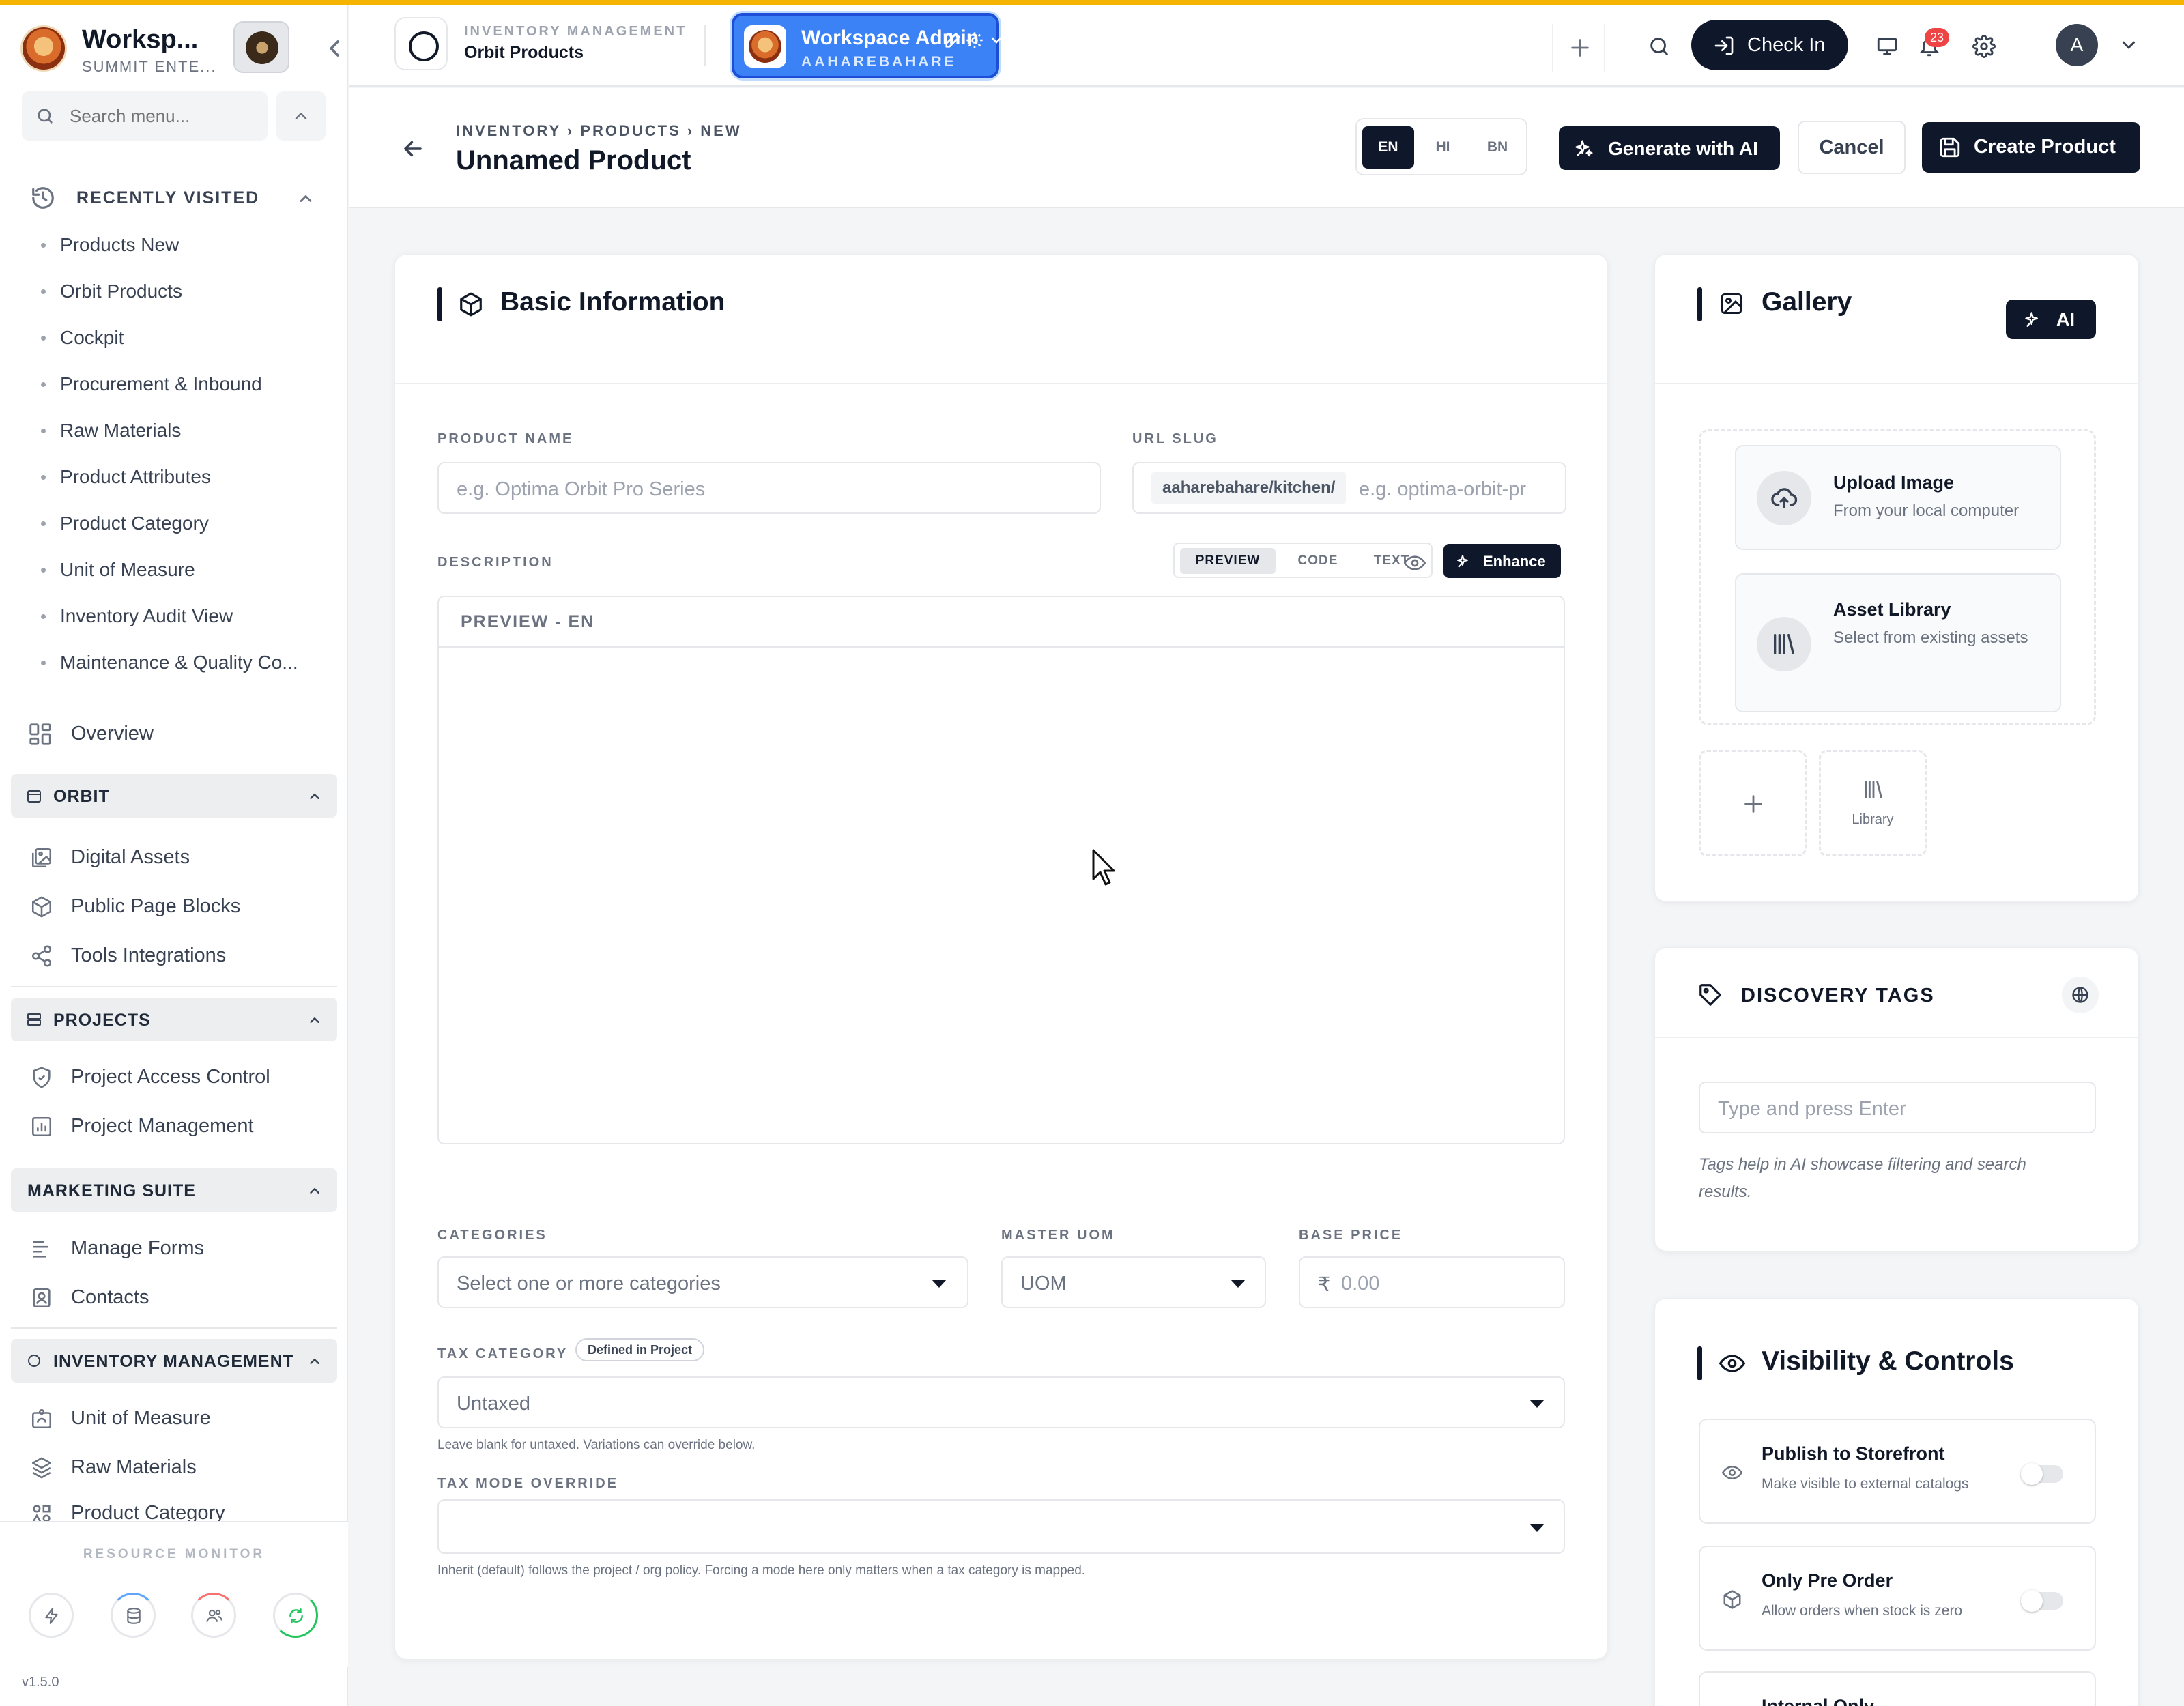 This screenshot has width=2184, height=1706. What do you see at coordinates (1886, 46) in the screenshot?
I see `display-button` at bounding box center [1886, 46].